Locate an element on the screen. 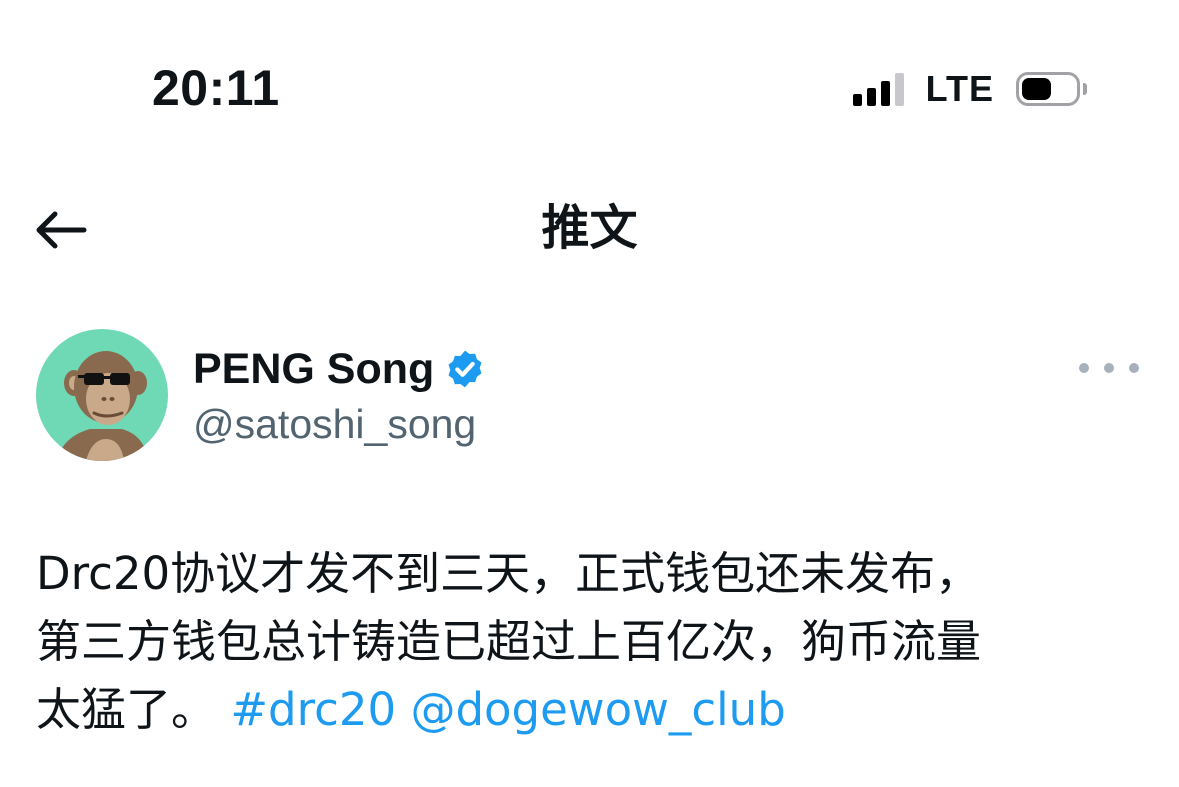  tweet-line-text: 太猛了。 is located at coordinates (126, 709).